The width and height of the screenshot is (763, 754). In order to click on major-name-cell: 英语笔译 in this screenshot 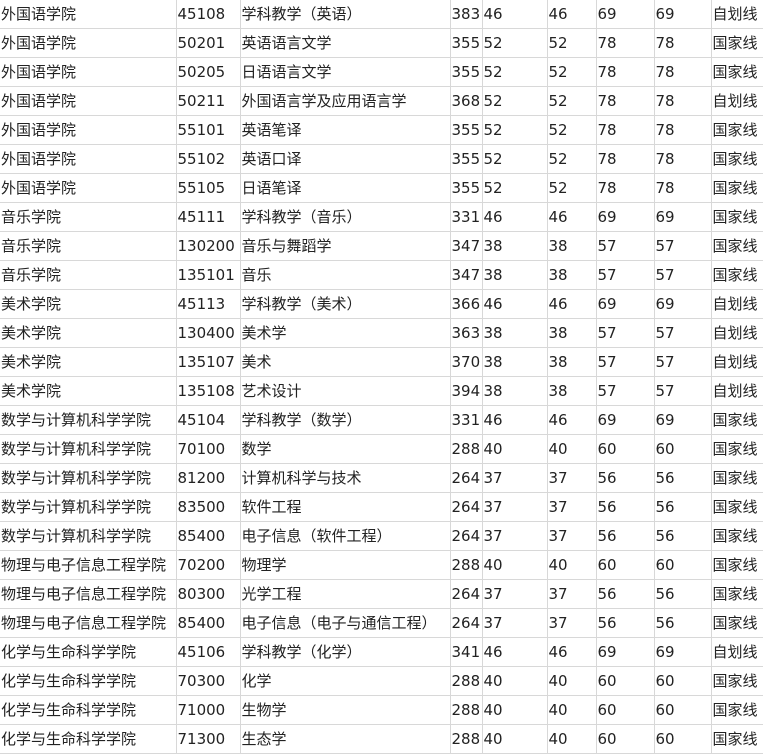, I will do `click(345, 130)`.